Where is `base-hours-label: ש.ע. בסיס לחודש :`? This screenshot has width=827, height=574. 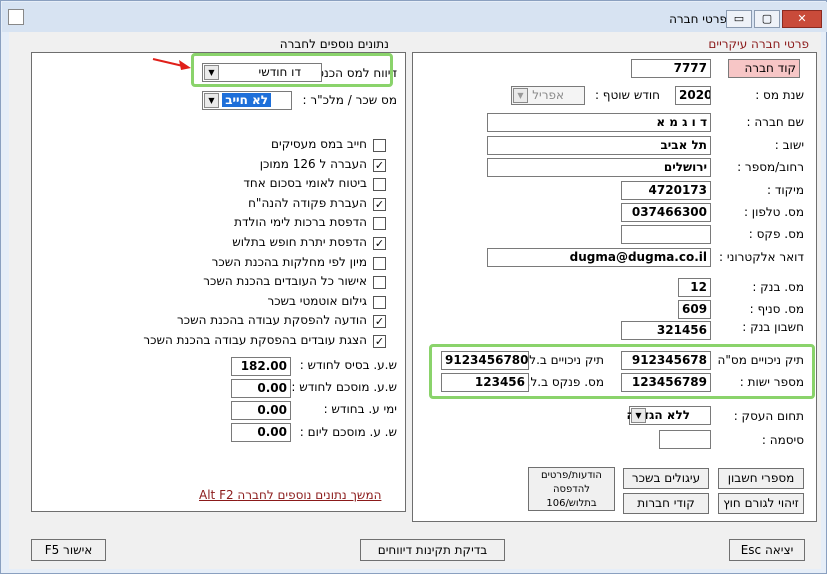
base-hours-label: ש.ע. בסיס לחודש : is located at coordinates (348, 365).